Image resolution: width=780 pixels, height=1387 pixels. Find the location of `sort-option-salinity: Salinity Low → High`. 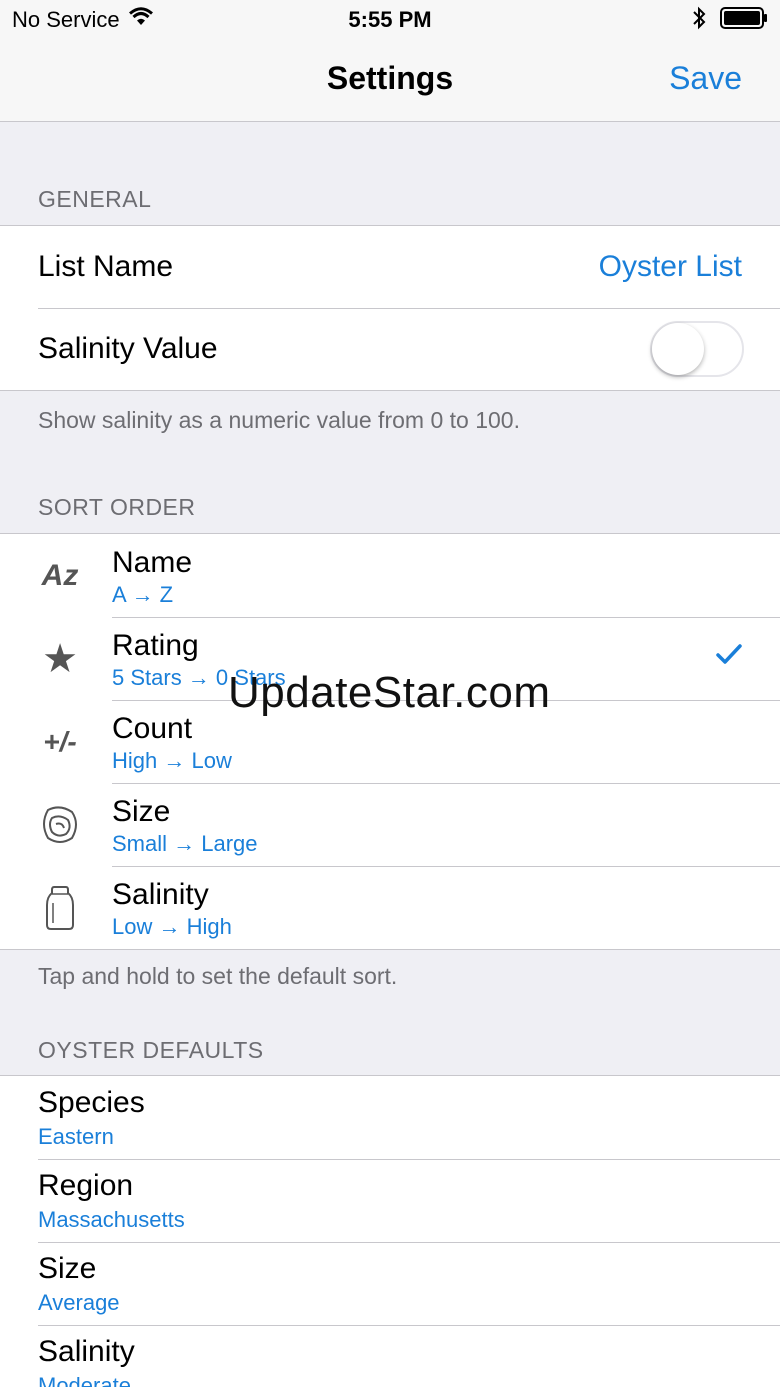

sort-option-salinity: Salinity Low → High is located at coordinates (390, 907).